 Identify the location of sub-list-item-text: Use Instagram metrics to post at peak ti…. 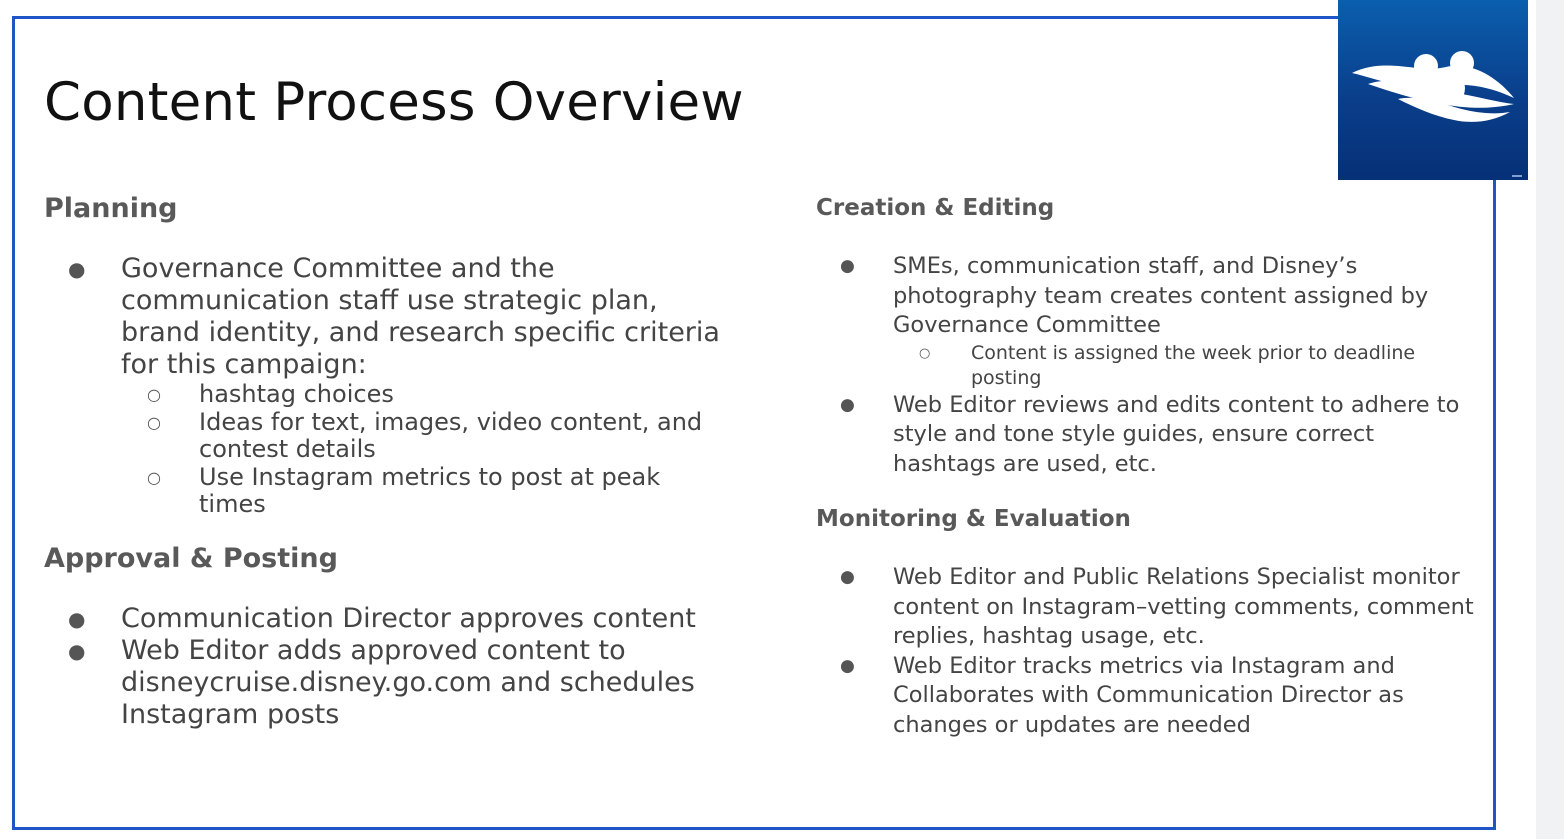
(430, 490).